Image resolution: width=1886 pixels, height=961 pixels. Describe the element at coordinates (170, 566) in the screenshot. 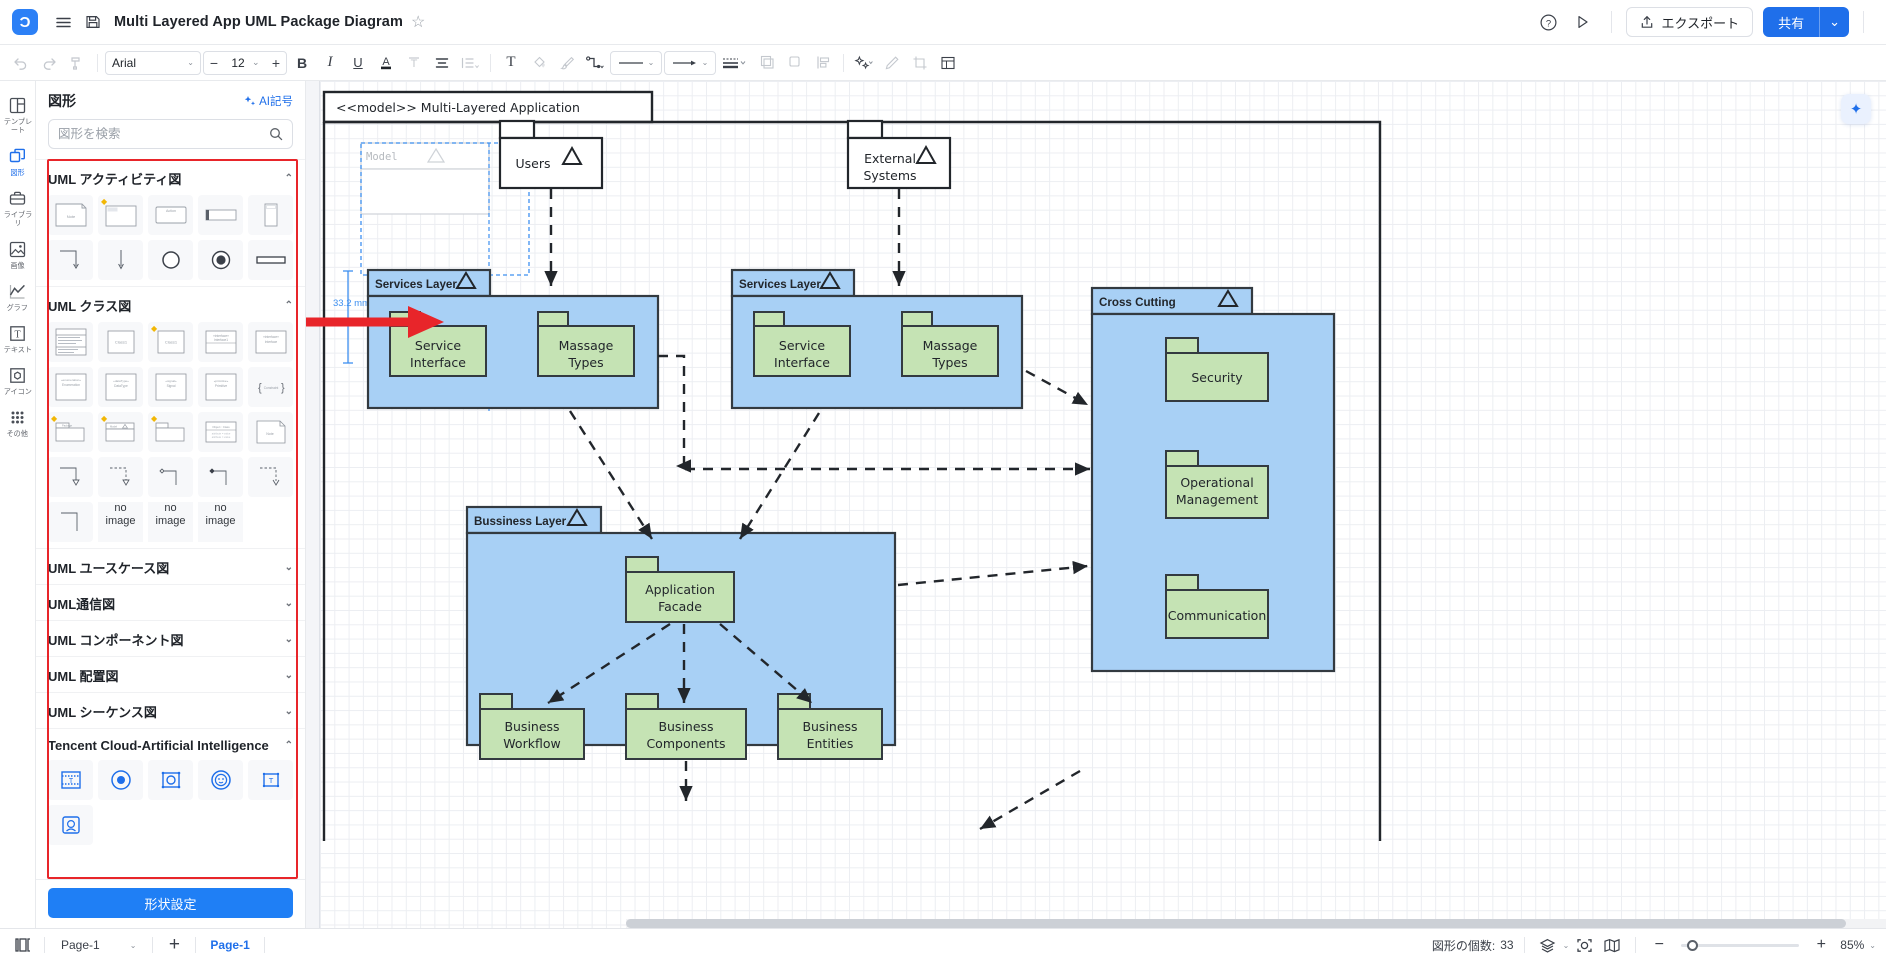

I see `section-header-uml-usecase: UML ユースケース図 ⌄` at that location.